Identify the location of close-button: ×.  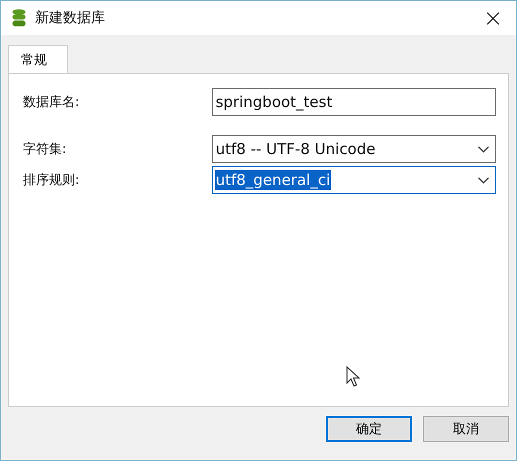
(493, 18).